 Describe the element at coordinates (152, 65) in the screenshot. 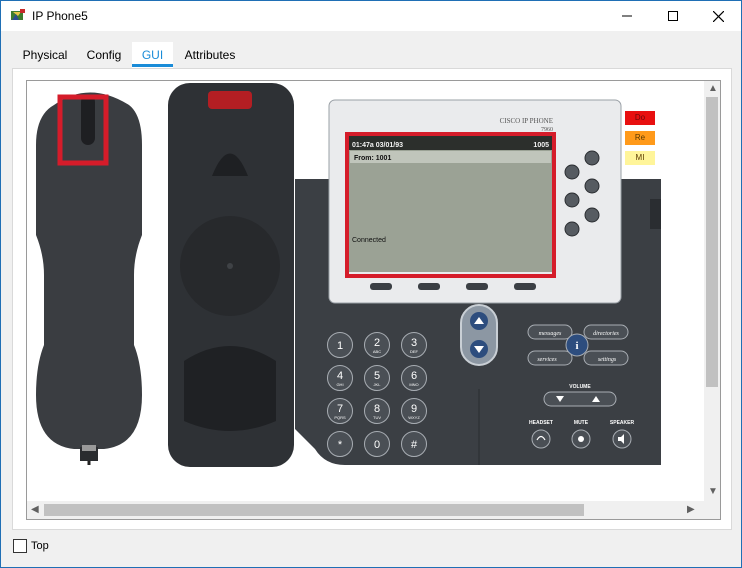

I see `active-tab-indicator` at that location.